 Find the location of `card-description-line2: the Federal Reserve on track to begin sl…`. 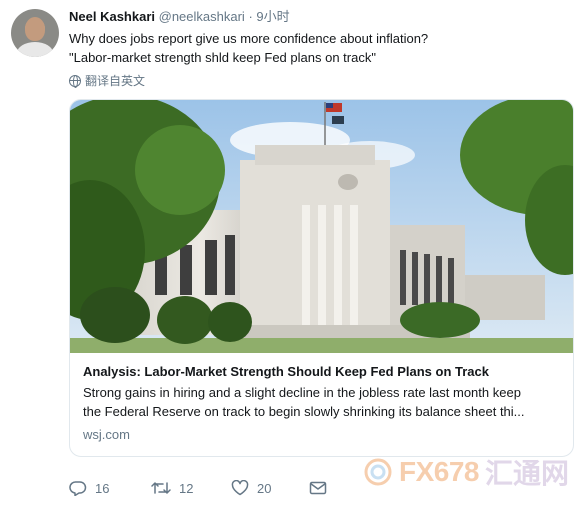

card-description-line2: the Federal Reserve on track to begin sl… is located at coordinates (304, 411).